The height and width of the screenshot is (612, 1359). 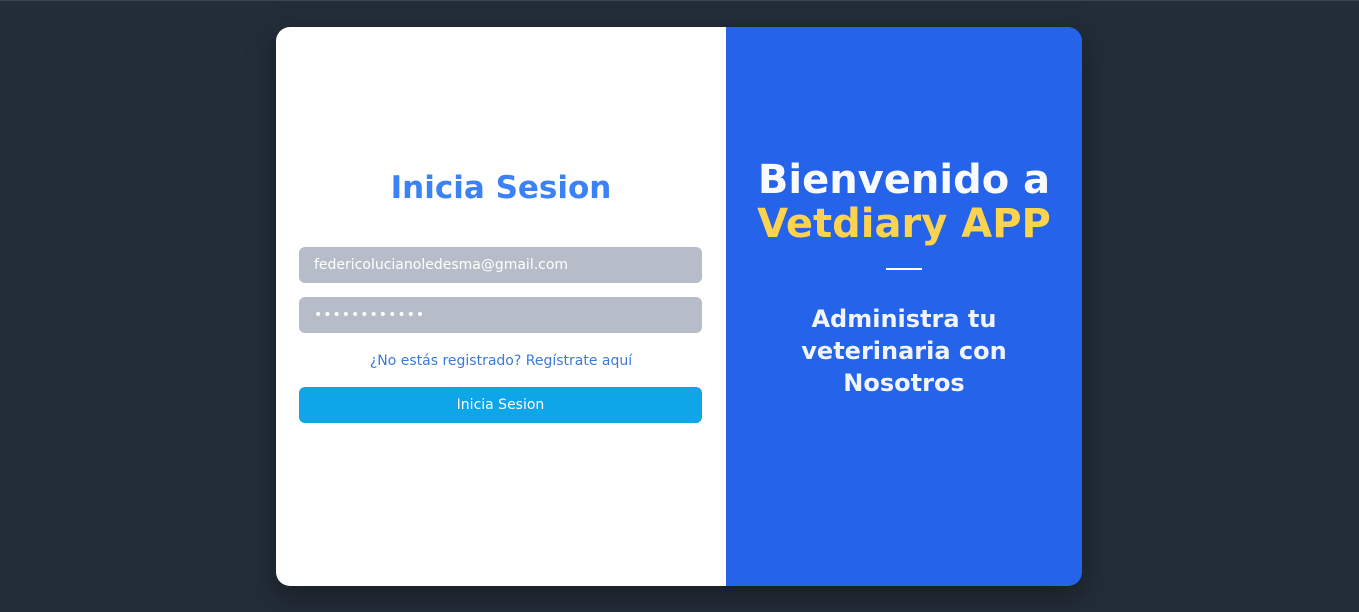 What do you see at coordinates (904, 180) in the screenshot?
I see `welcome-line: Bienvenido a` at bounding box center [904, 180].